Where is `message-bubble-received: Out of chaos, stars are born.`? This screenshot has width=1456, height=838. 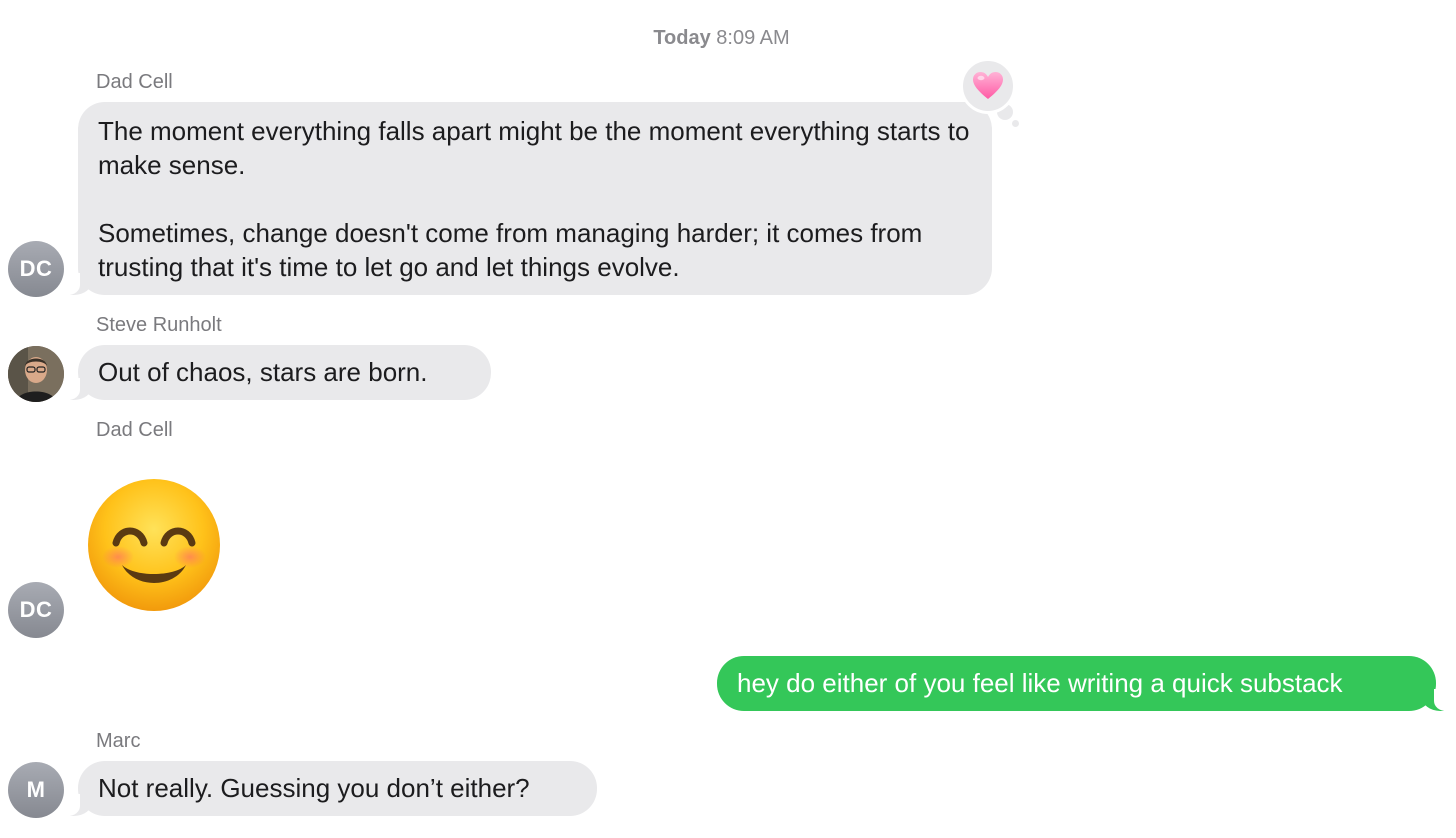
message-bubble-received: Out of chaos, stars are born. is located at coordinates (284, 372).